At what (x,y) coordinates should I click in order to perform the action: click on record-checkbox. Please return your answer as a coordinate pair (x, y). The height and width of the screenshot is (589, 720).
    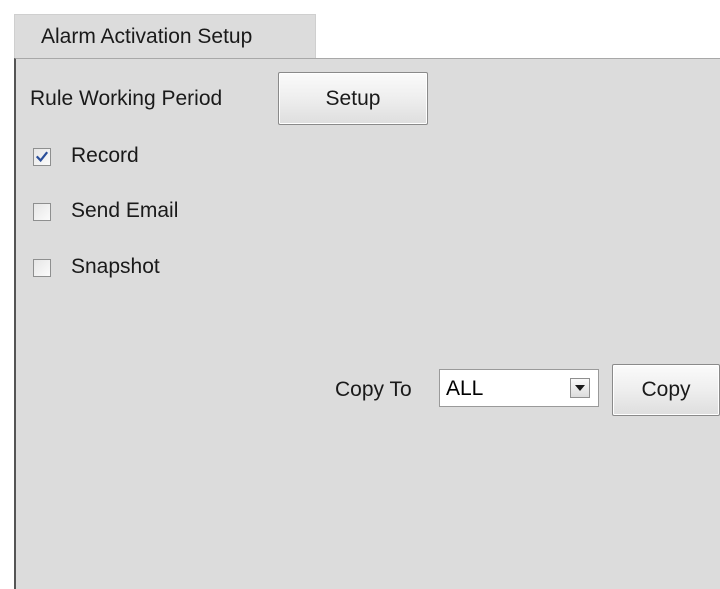
    Looking at the image, I should click on (42, 157).